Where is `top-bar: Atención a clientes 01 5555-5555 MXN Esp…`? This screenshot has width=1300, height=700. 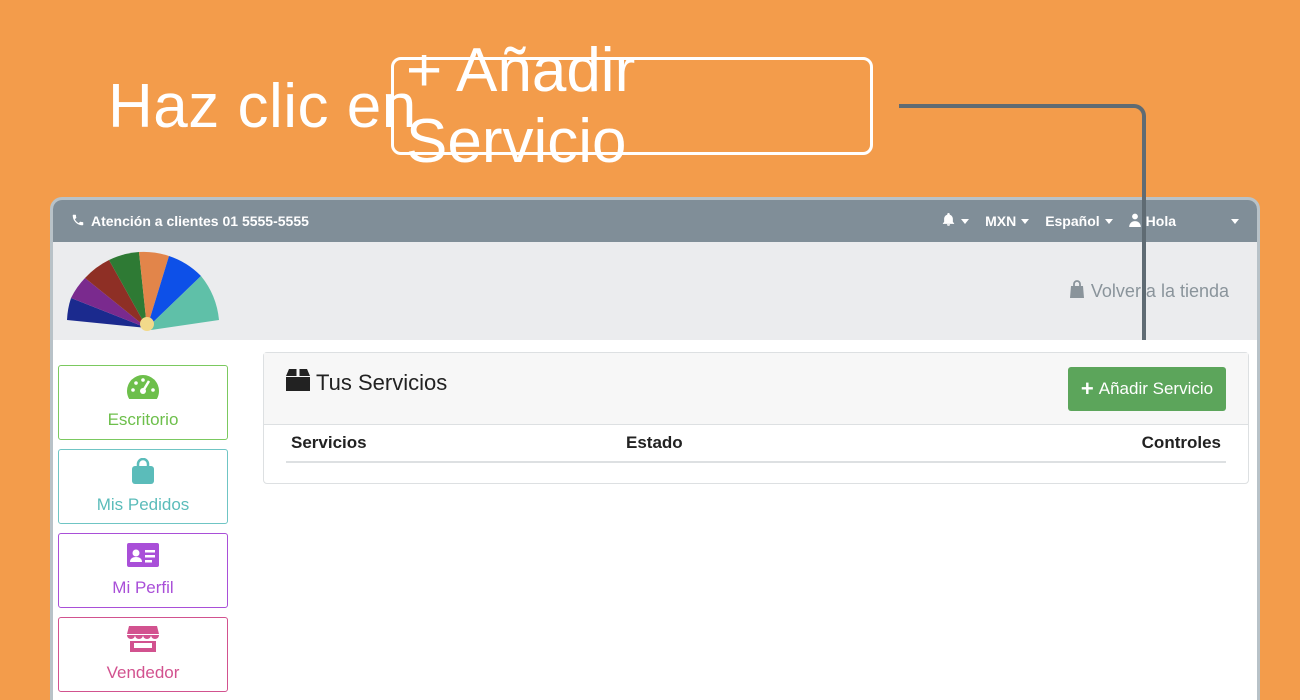
top-bar: Atención a clientes 01 5555-5555 MXN Esp… is located at coordinates (655, 221).